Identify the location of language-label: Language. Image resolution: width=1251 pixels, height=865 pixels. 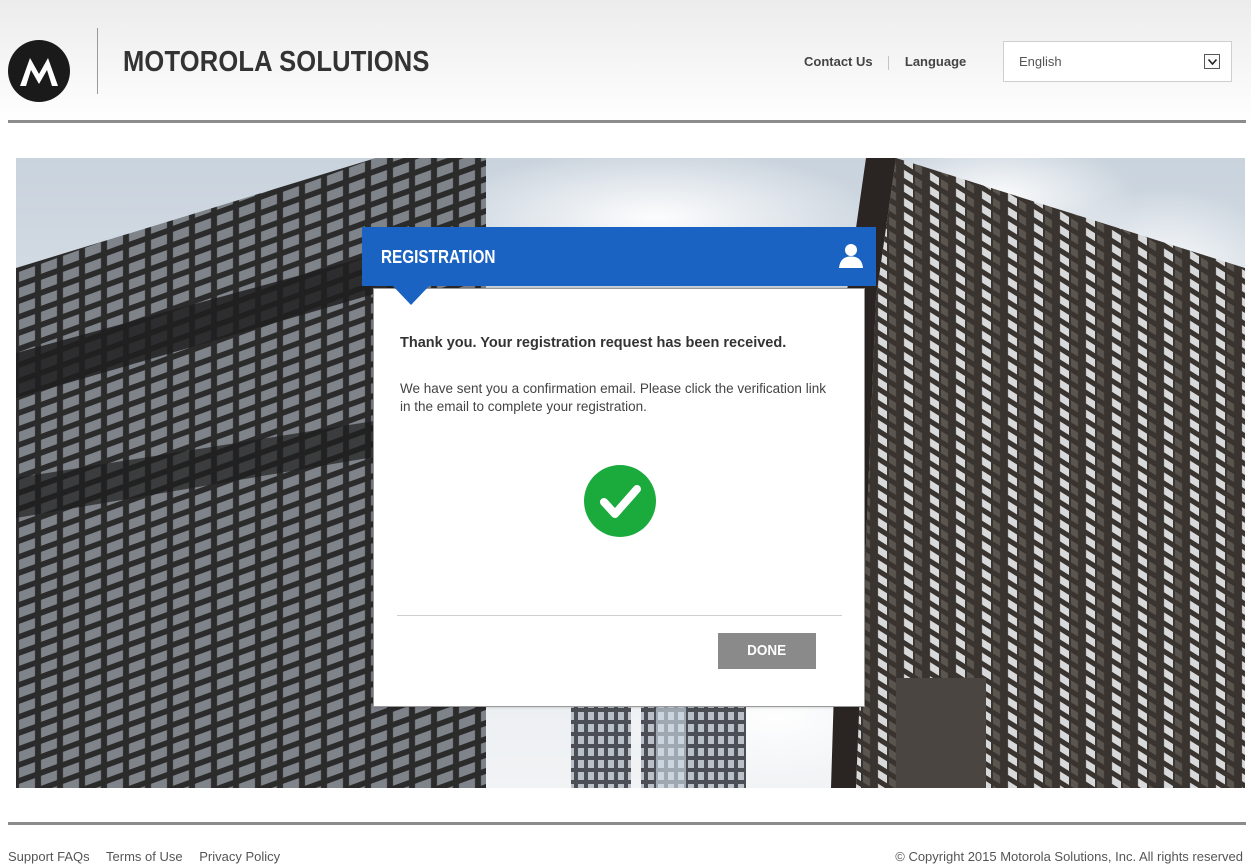
(935, 61).